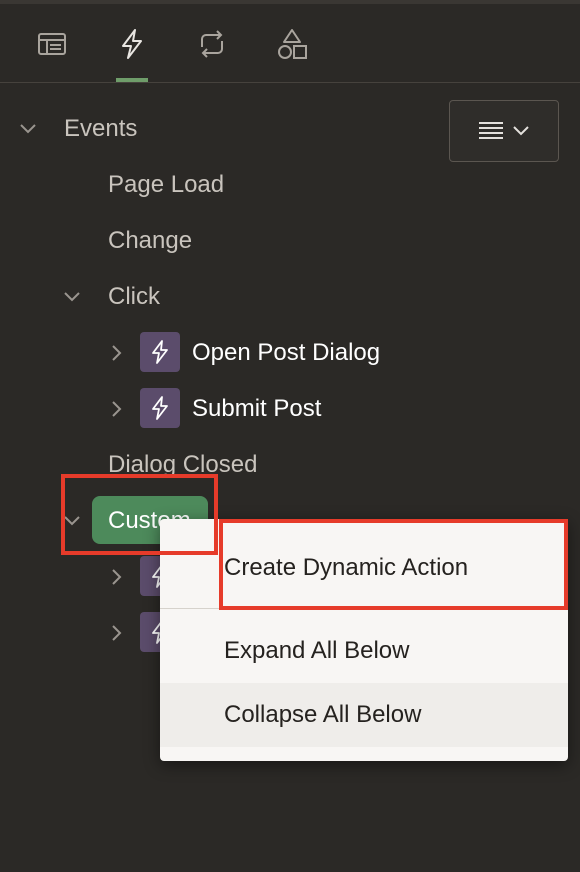 The width and height of the screenshot is (580, 872). I want to click on custom-child-2-expand-toggle, so click(116, 633).